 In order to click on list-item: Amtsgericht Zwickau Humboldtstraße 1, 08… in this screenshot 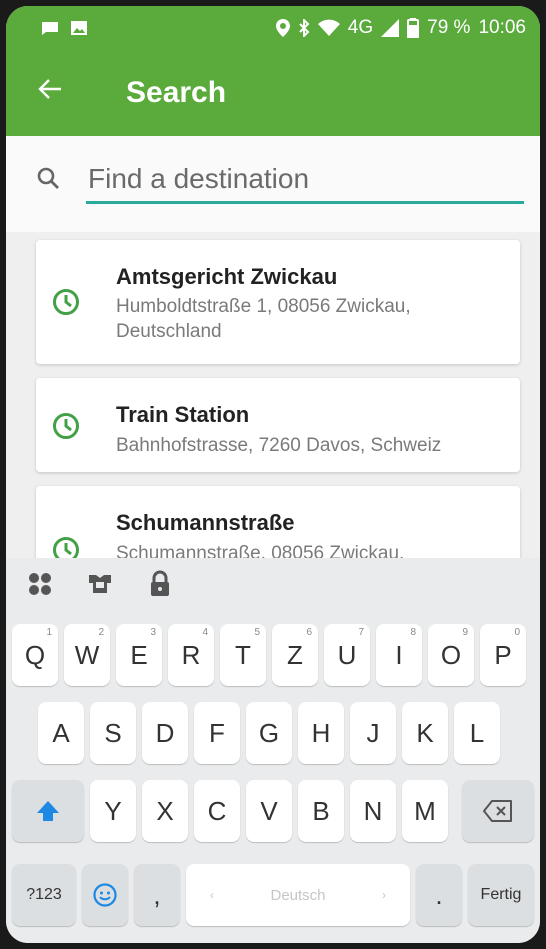, I will do `click(278, 302)`.